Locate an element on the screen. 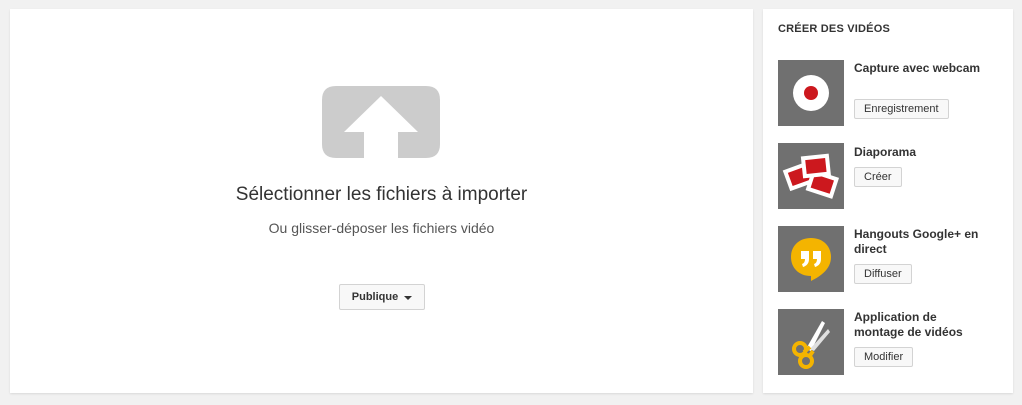 Image resolution: width=1022 pixels, height=405 pixels. upload-arrow-icon is located at coordinates (381, 126).